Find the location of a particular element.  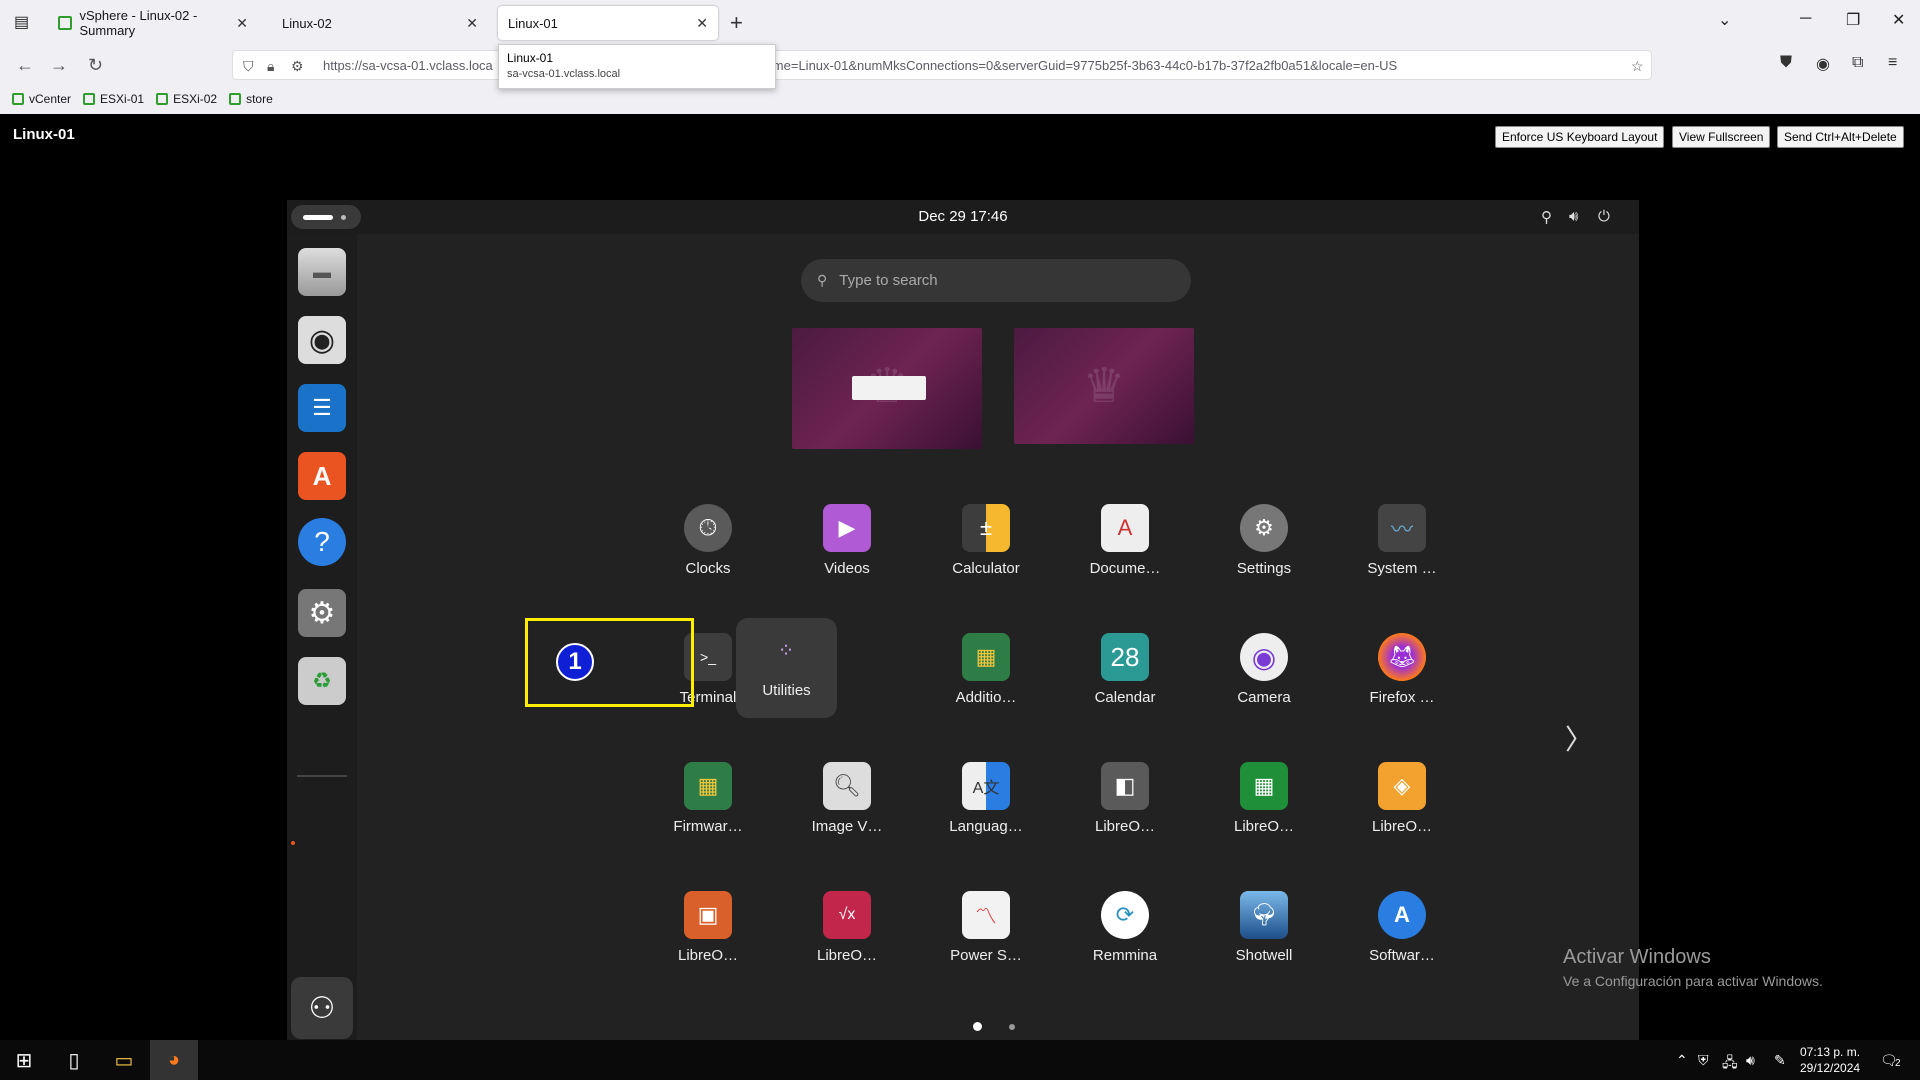

rhythmbox-icon: ◉ is located at coordinates (322, 340).